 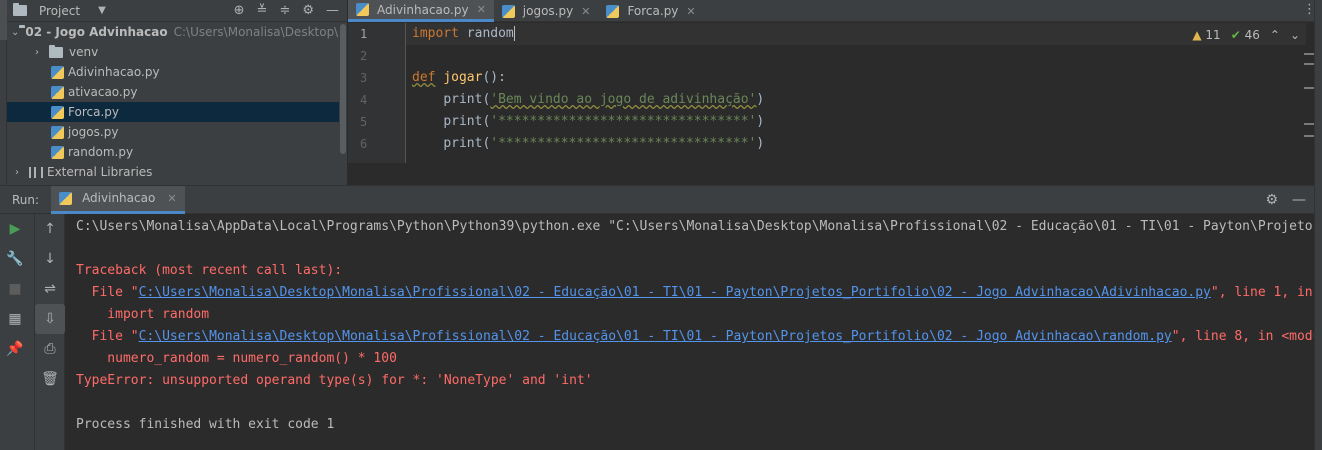 What do you see at coordinates (546, 11) in the screenshot?
I see `tab-jogos: jogos.py ✕` at bounding box center [546, 11].